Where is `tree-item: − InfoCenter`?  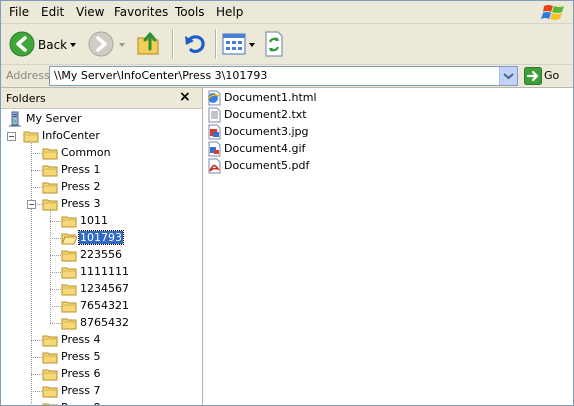 tree-item: − InfoCenter is located at coordinates (101, 136).